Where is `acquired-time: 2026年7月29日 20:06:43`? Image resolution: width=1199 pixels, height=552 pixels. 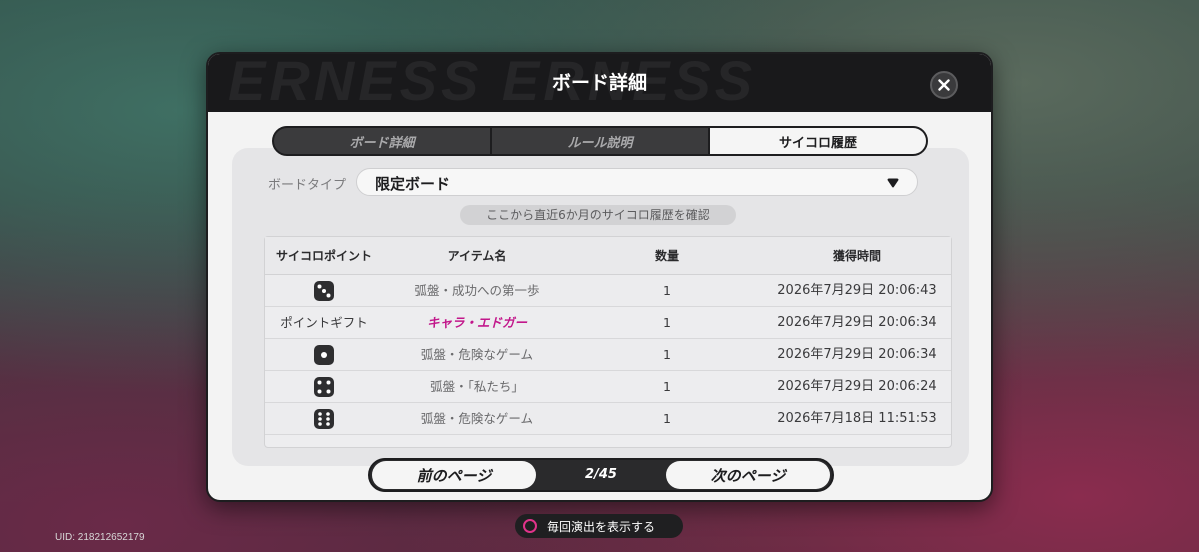 acquired-time: 2026年7月29日 20:06:43 is located at coordinates (857, 290).